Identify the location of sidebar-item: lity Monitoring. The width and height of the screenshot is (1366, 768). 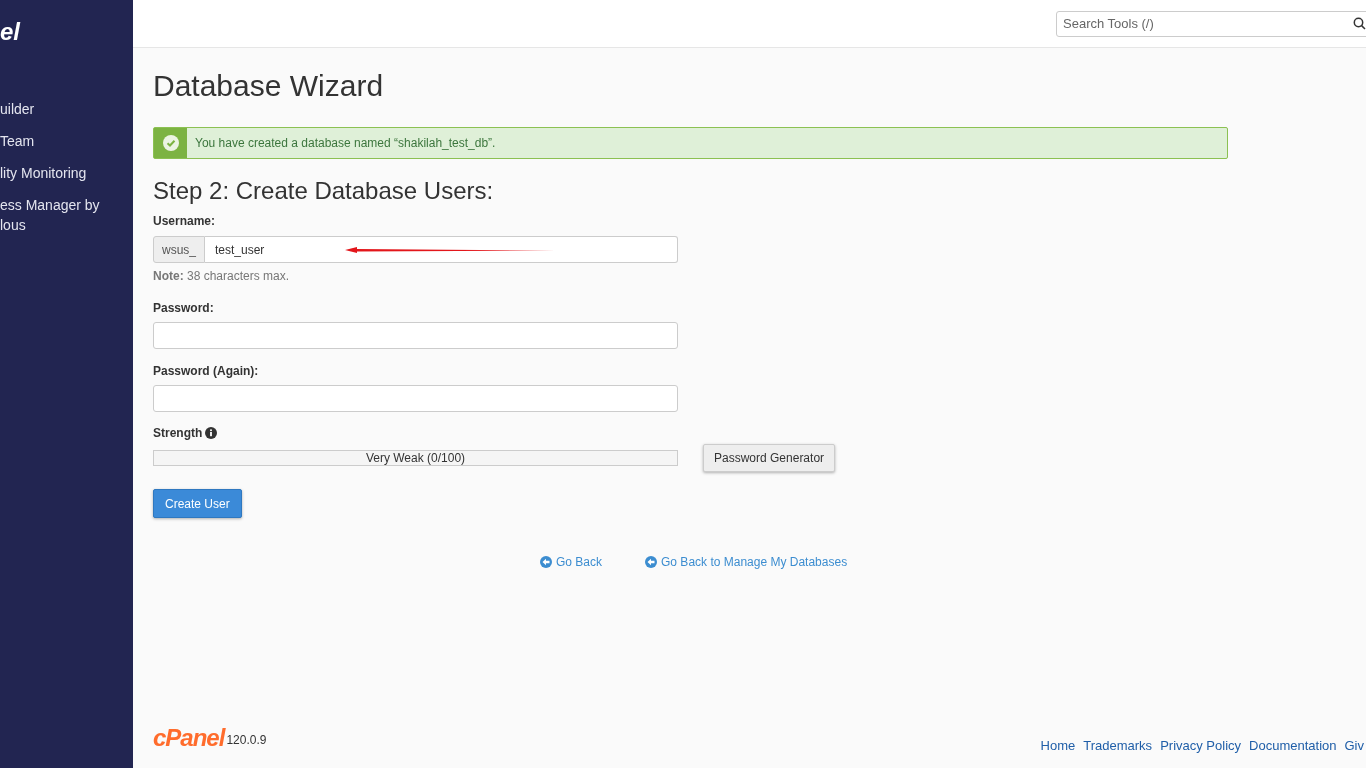
(56, 173).